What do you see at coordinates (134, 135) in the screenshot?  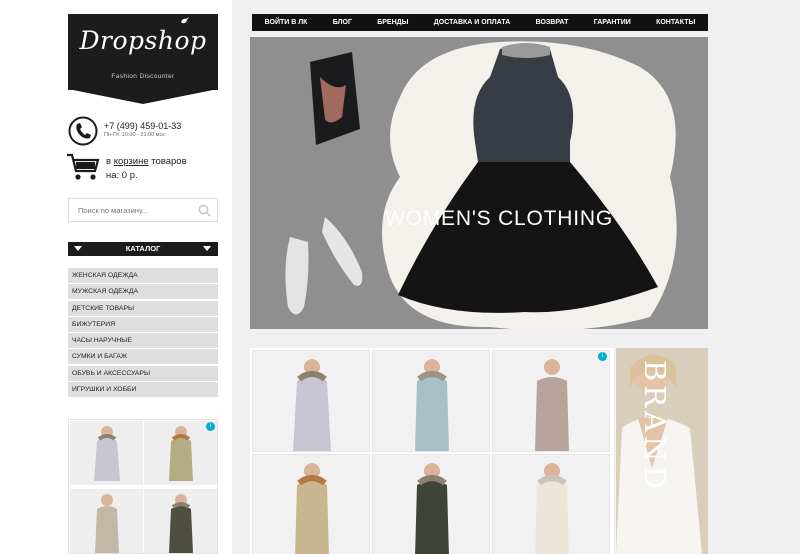 I see `working-hours: Пн-Пт. 10:00 - 21:00 мск` at bounding box center [134, 135].